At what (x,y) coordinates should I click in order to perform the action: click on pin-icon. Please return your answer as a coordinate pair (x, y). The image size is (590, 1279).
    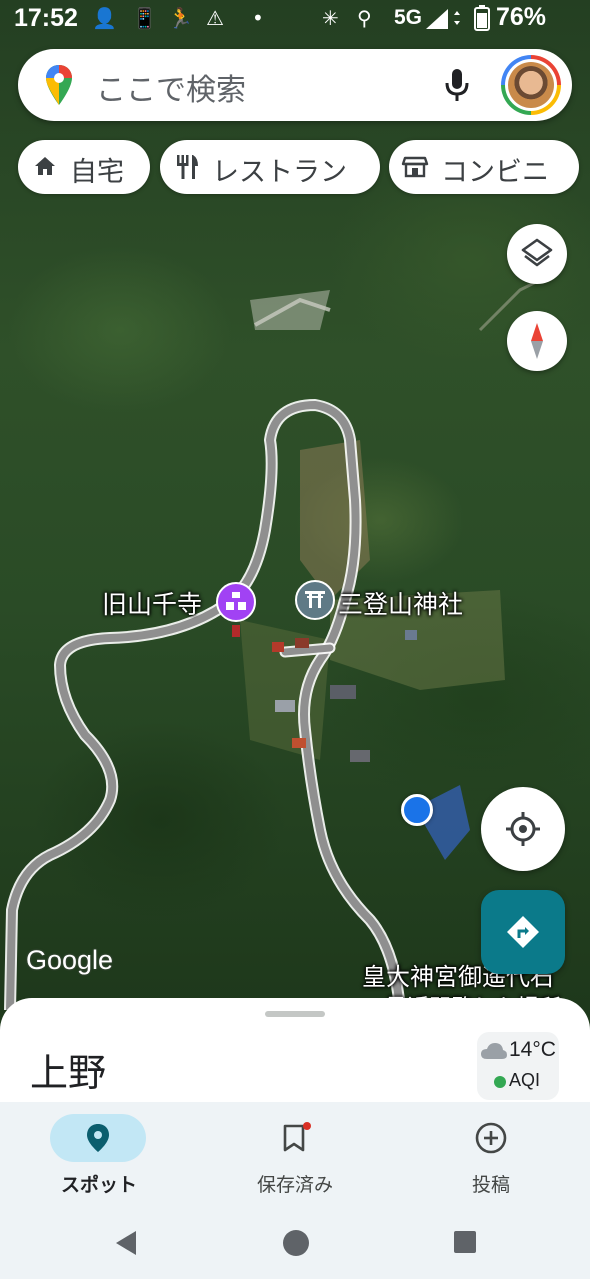
    Looking at the image, I should click on (98, 1138).